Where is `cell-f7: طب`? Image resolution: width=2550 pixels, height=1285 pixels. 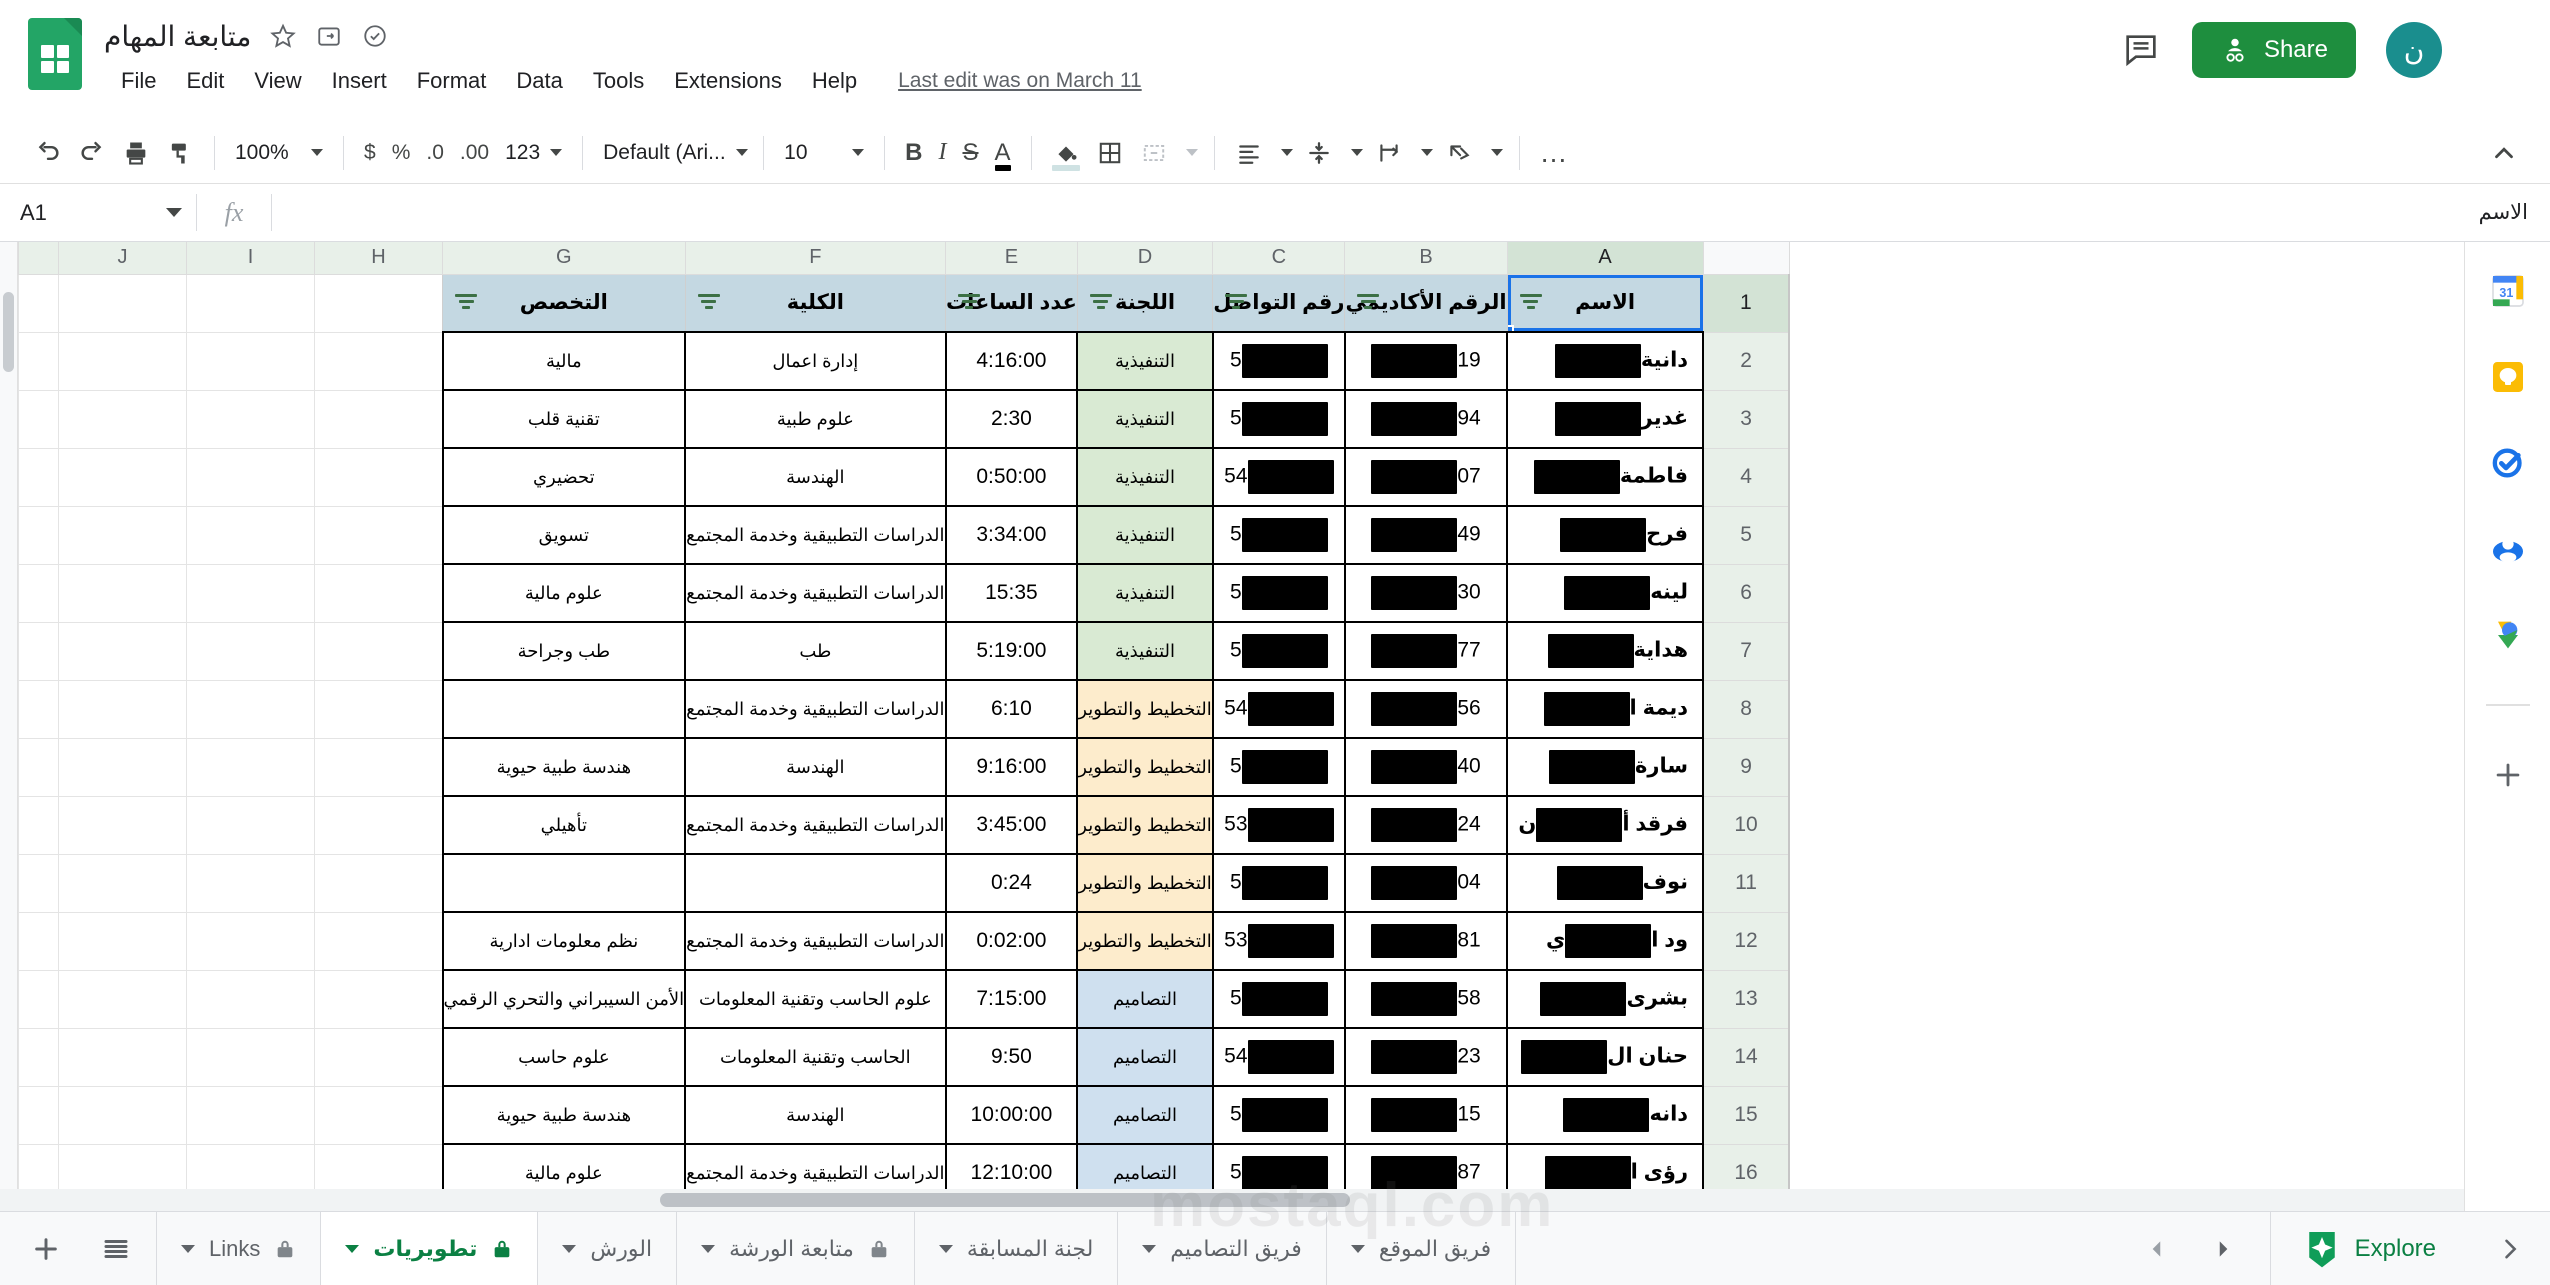
cell-f7: طب is located at coordinates (815, 651).